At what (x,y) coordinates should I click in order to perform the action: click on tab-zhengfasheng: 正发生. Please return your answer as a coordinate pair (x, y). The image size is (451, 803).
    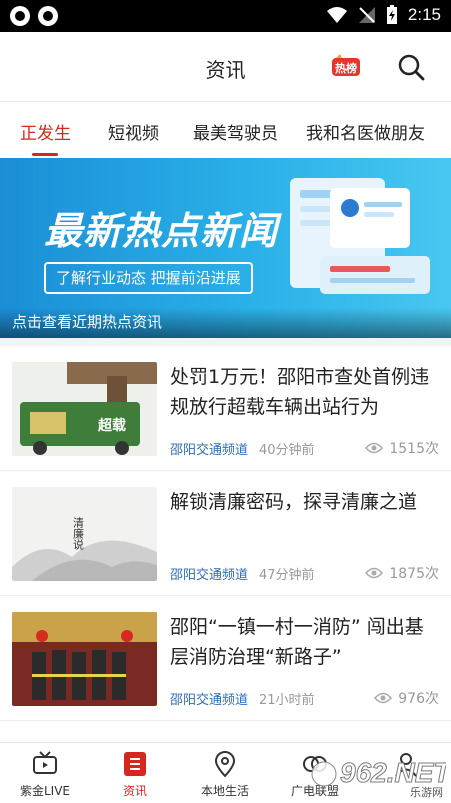
    Looking at the image, I should click on (45, 131).